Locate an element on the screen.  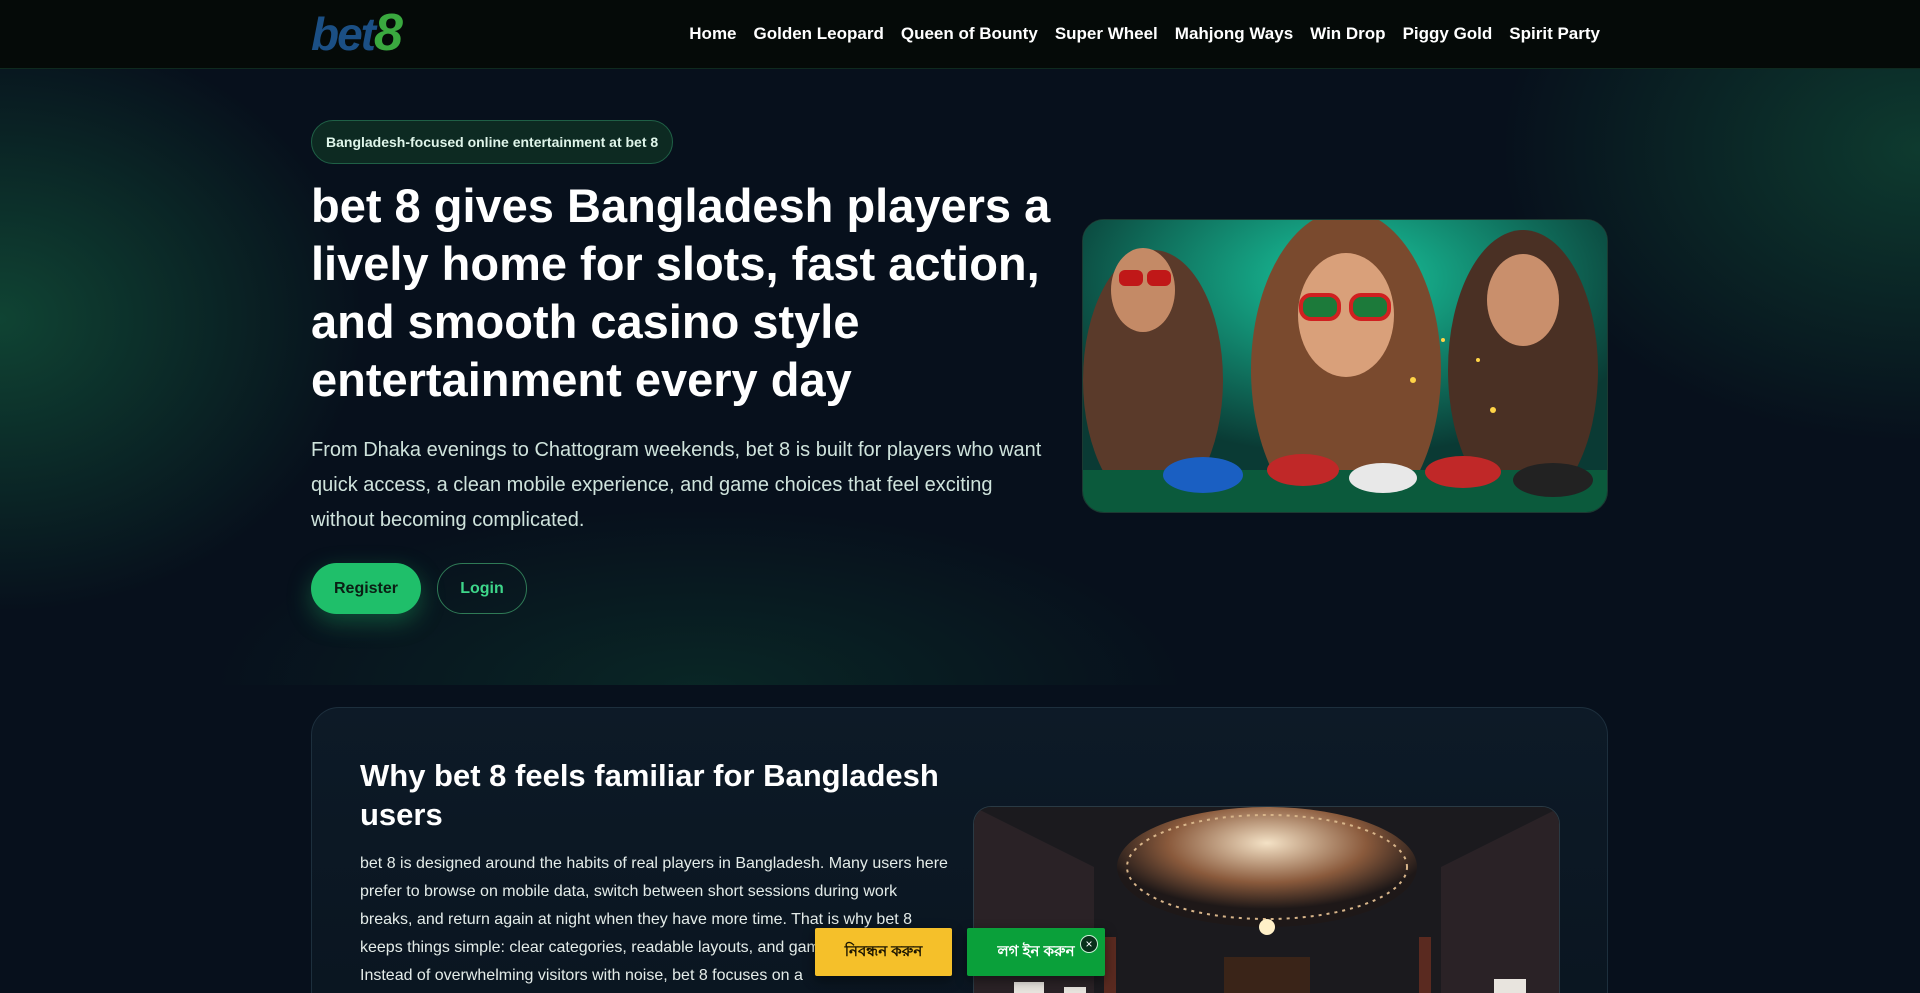
nav-item-win-drop: Win Drop is located at coordinates (1347, 34).